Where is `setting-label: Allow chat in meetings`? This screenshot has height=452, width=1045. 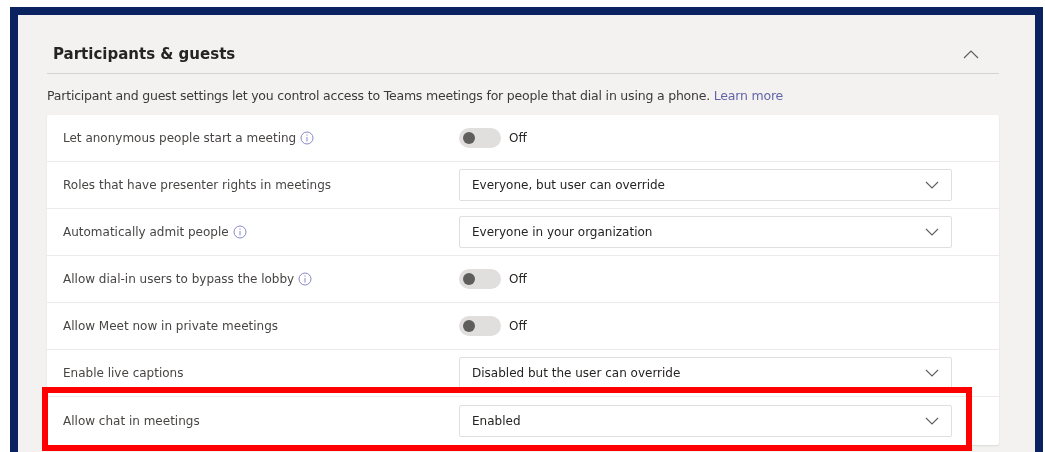 setting-label: Allow chat in meetings is located at coordinates (131, 421).